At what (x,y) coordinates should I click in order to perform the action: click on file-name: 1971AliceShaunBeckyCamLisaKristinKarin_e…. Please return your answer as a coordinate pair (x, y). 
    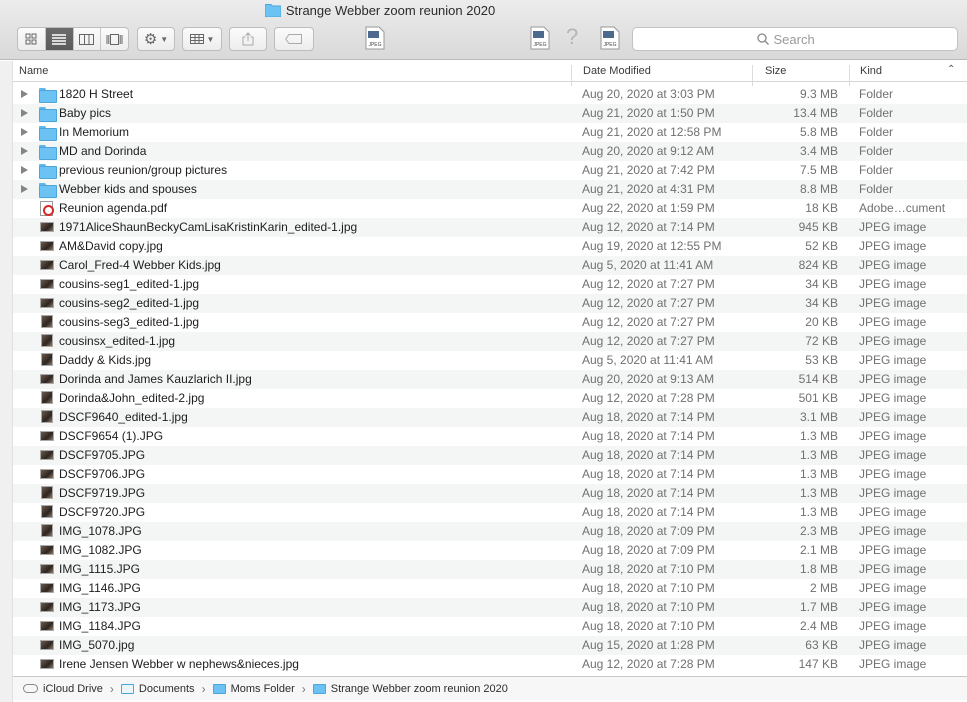
    Looking at the image, I should click on (208, 227).